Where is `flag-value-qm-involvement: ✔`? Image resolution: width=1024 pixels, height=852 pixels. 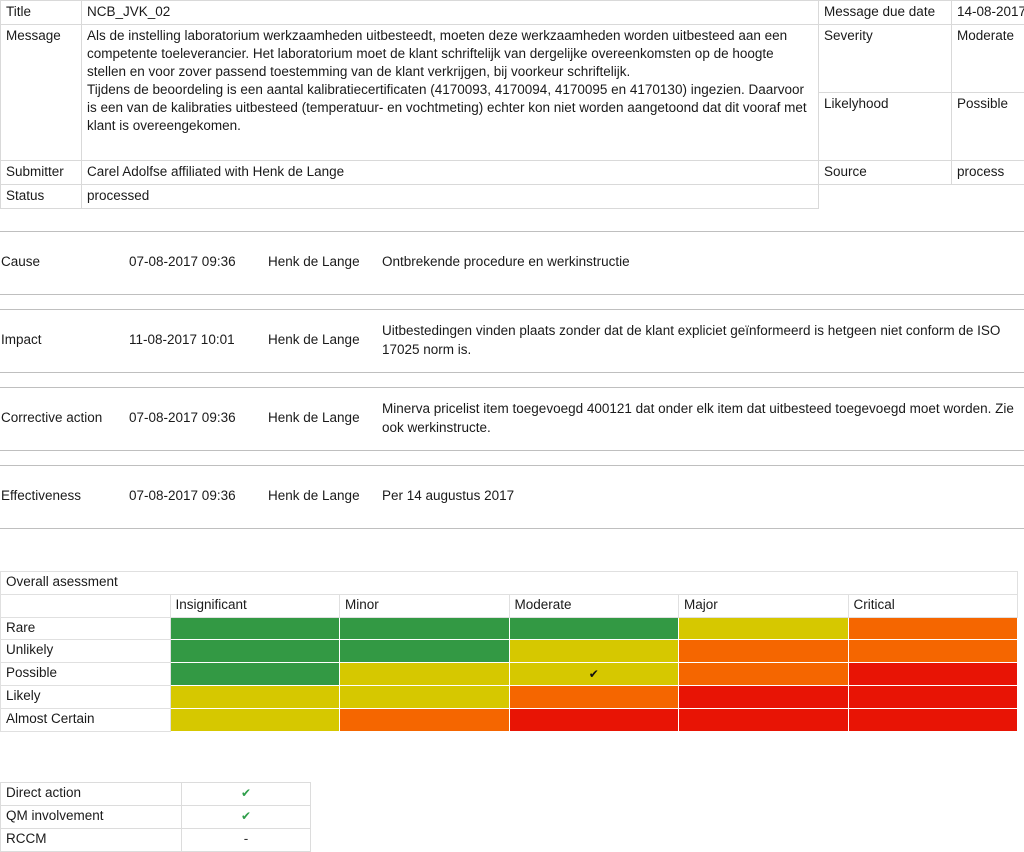
flag-value-qm-involvement: ✔ is located at coordinates (246, 816).